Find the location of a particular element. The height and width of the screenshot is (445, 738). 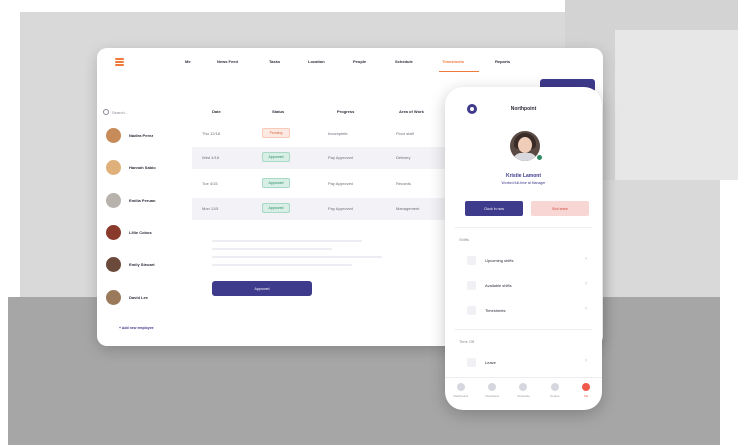

table-row: Tue 4/15 Approved Pay Approved Records is located at coordinates (319, 184).